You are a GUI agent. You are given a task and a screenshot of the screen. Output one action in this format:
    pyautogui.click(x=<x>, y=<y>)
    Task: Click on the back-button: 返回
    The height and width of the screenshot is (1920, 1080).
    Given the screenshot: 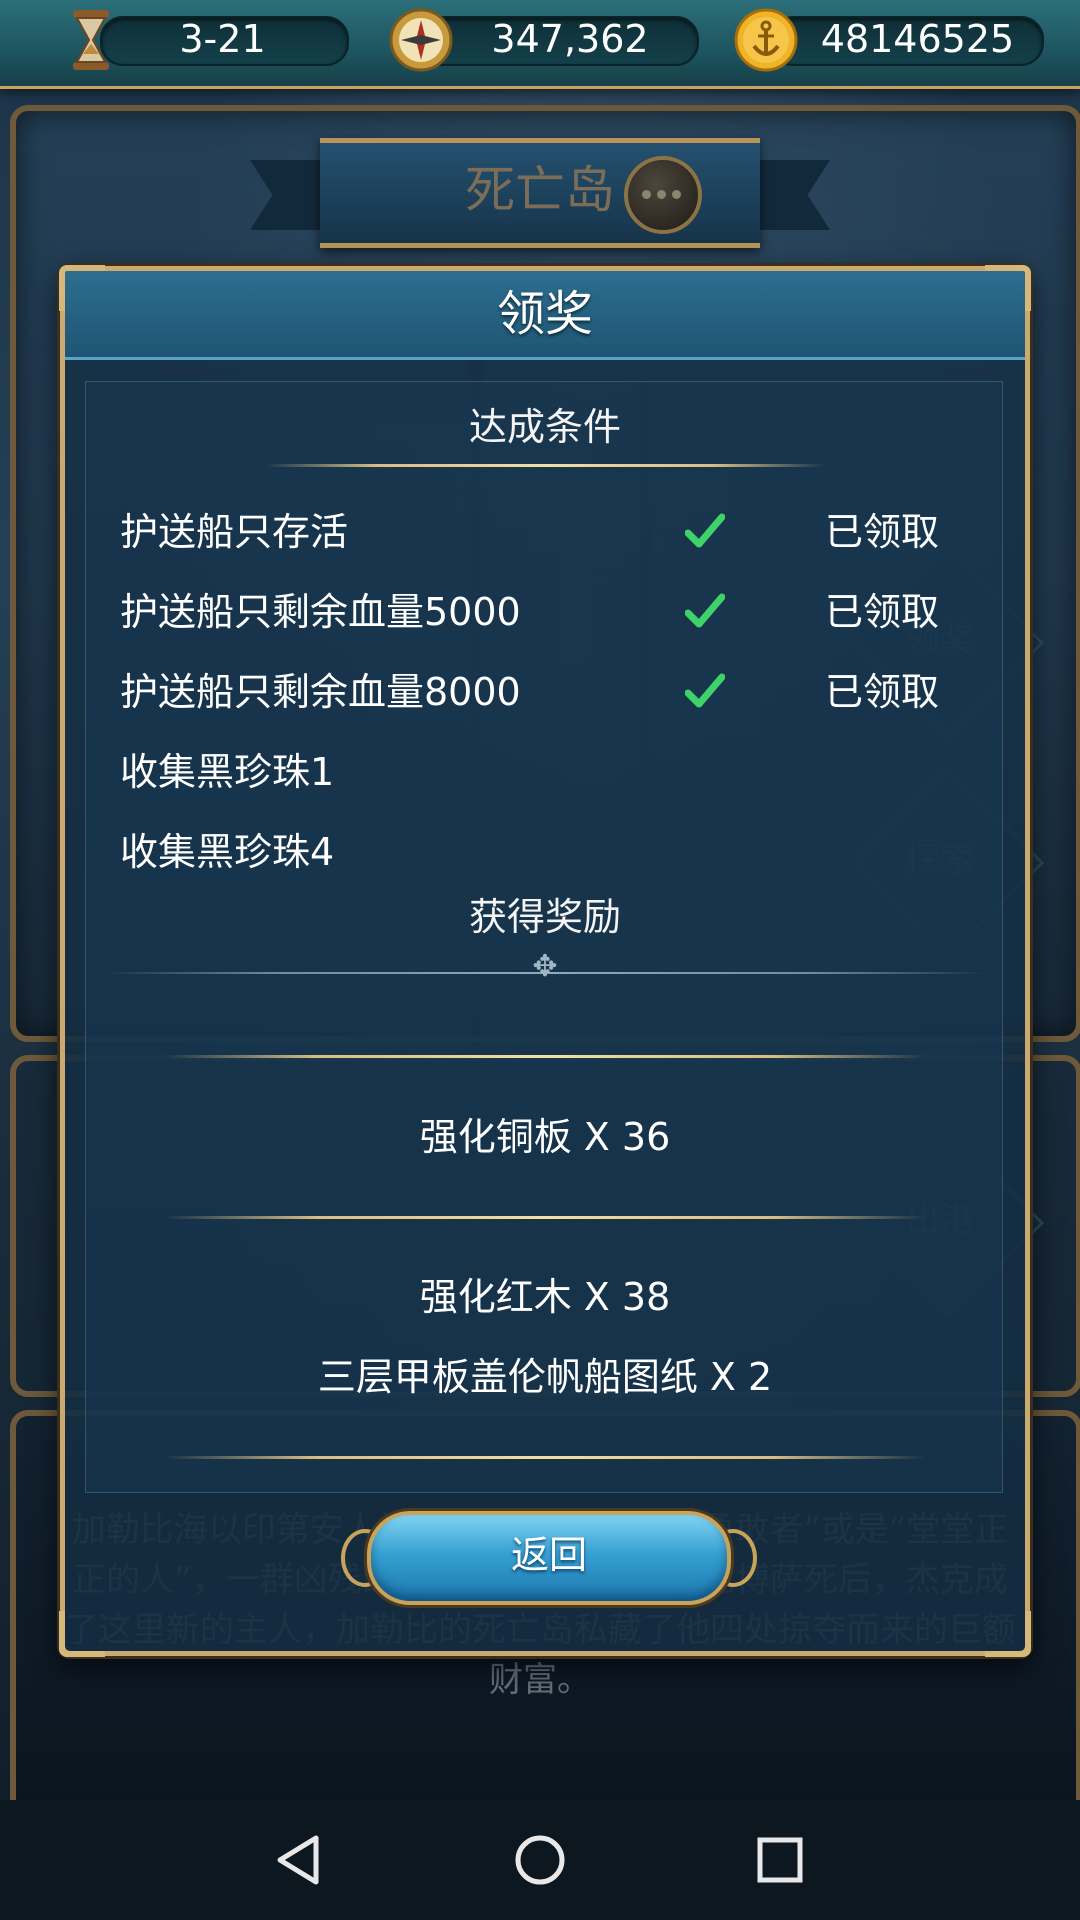 What is the action you would take?
    pyautogui.click(x=549, y=1558)
    